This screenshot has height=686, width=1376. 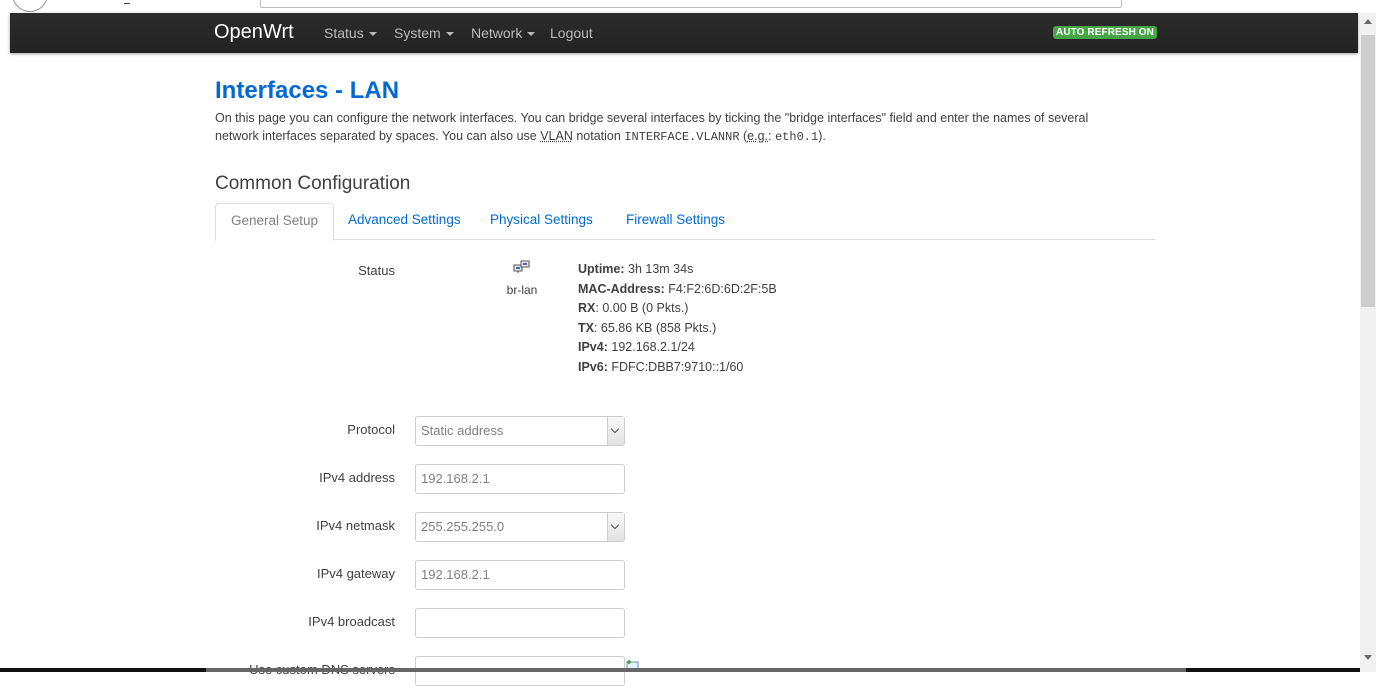 I want to click on nav-system-label: System, so click(x=417, y=33).